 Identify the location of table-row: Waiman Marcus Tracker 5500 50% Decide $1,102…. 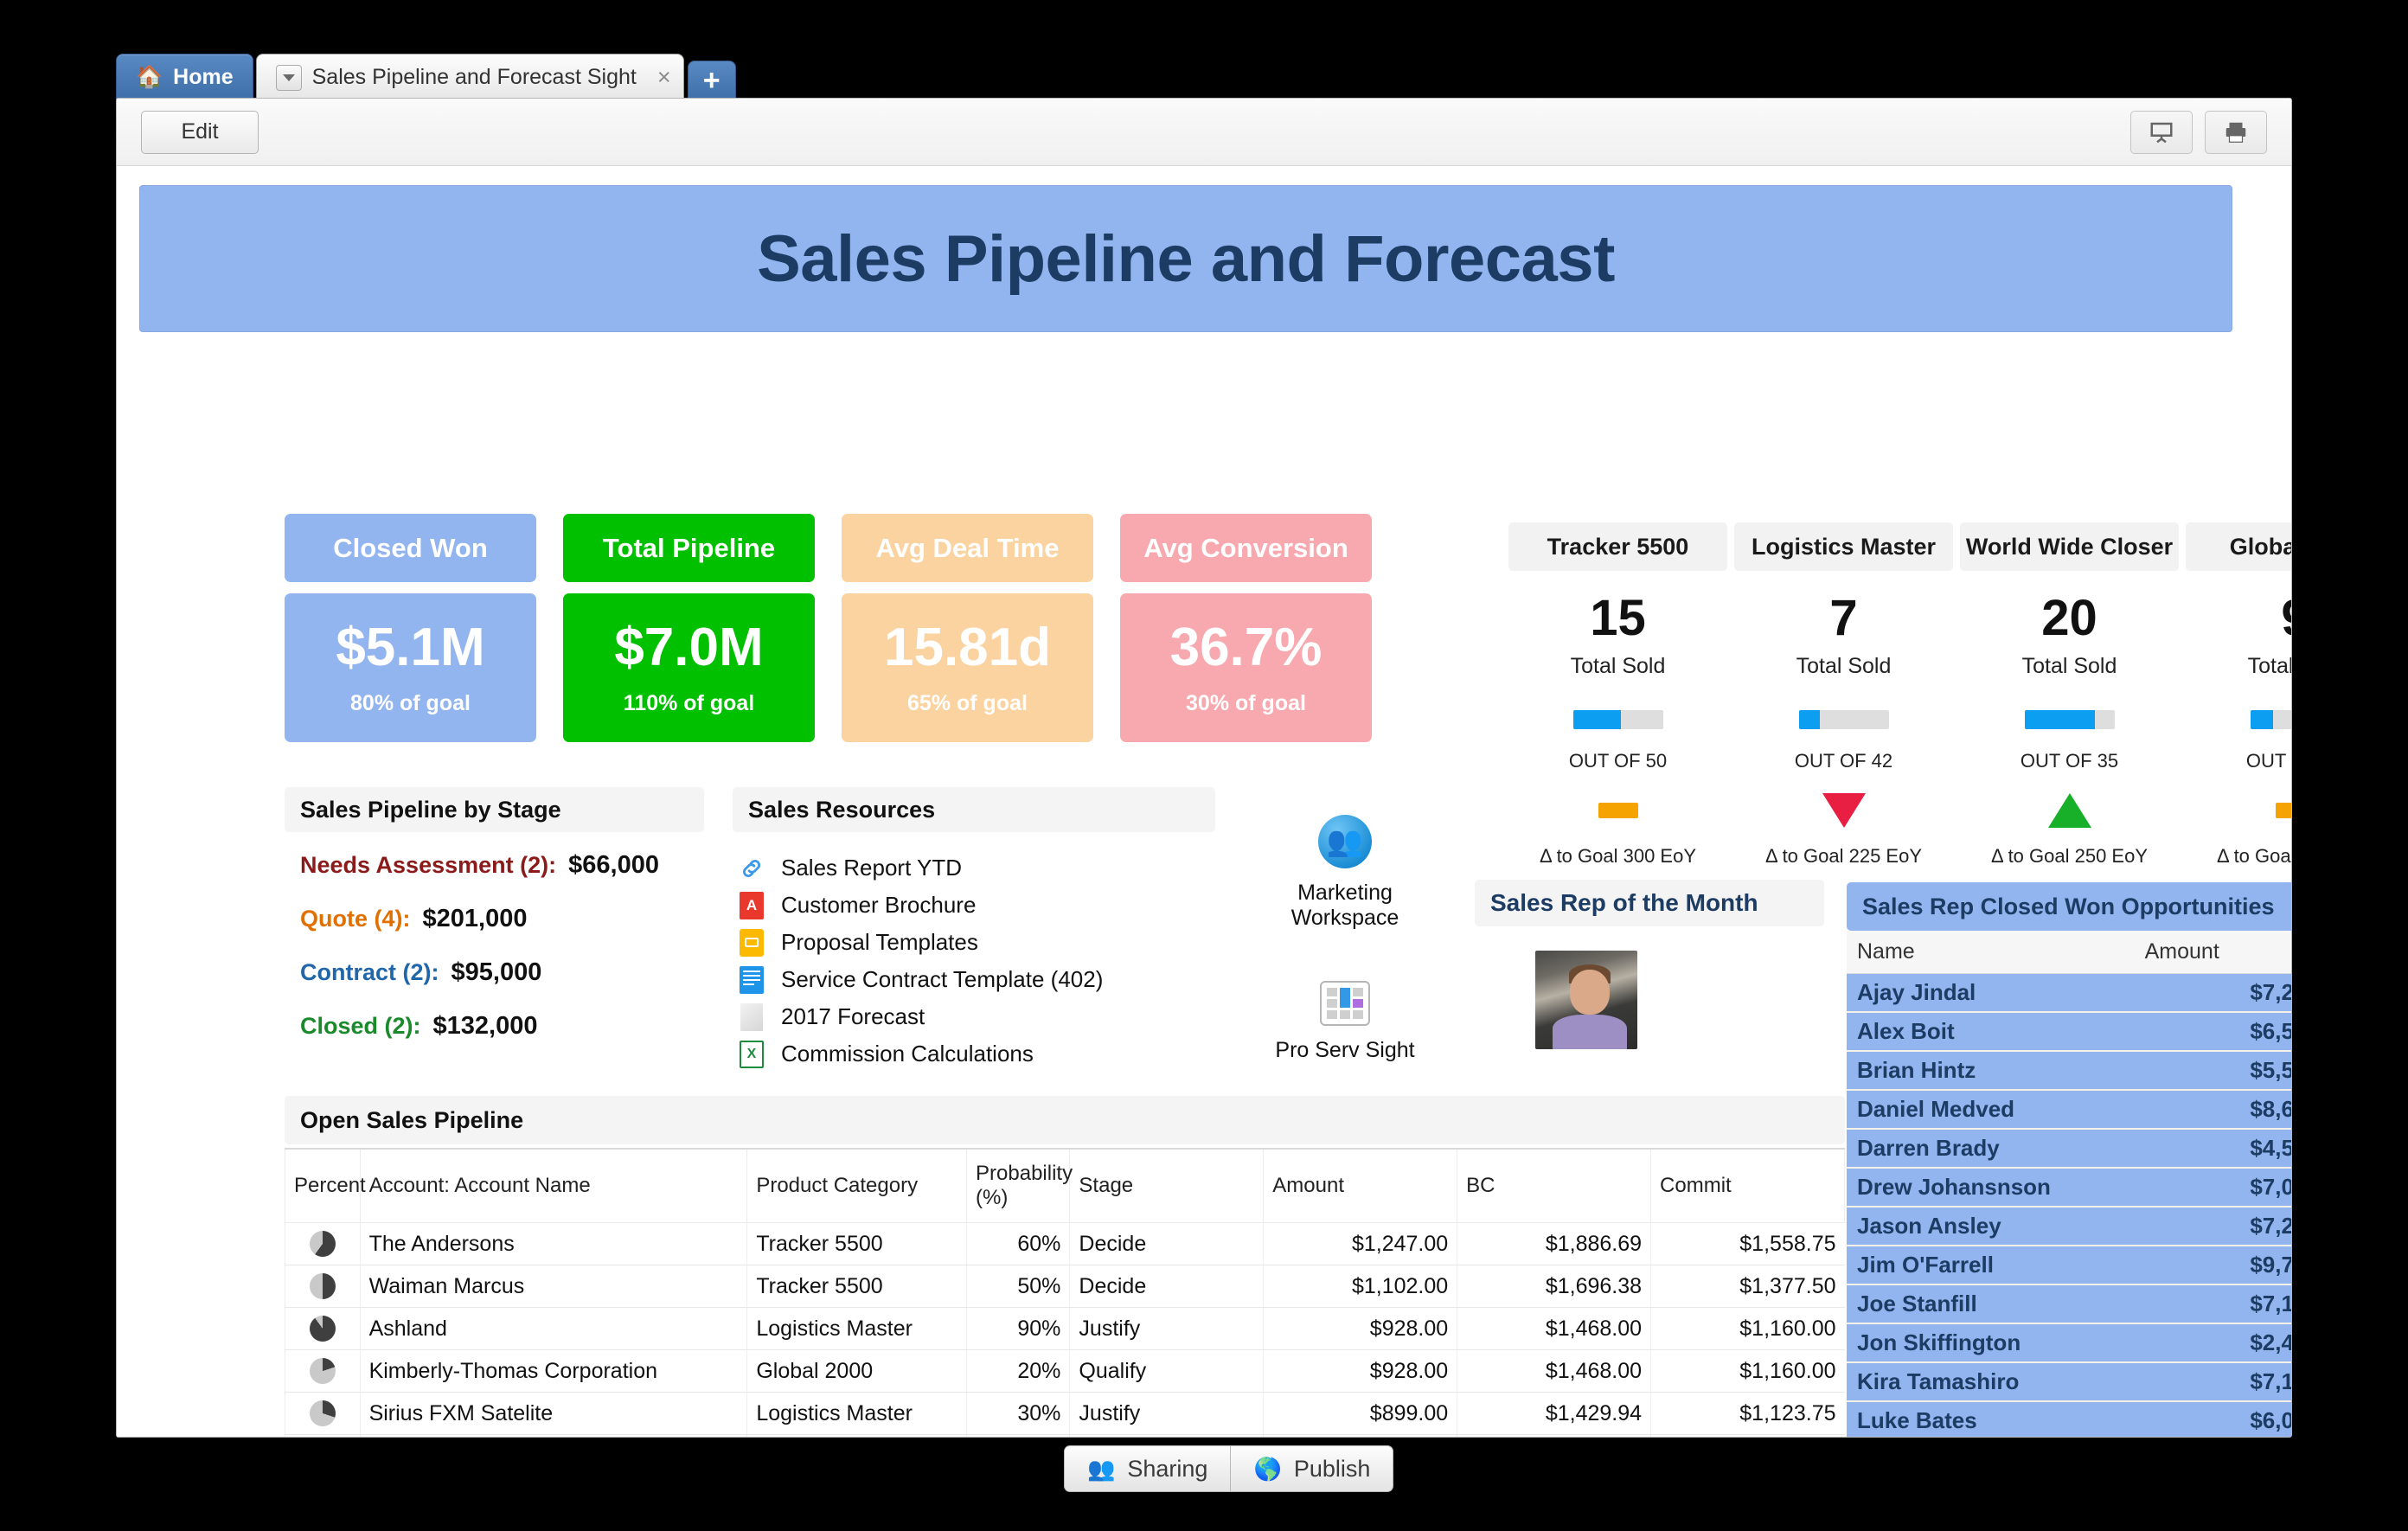
(1065, 1286).